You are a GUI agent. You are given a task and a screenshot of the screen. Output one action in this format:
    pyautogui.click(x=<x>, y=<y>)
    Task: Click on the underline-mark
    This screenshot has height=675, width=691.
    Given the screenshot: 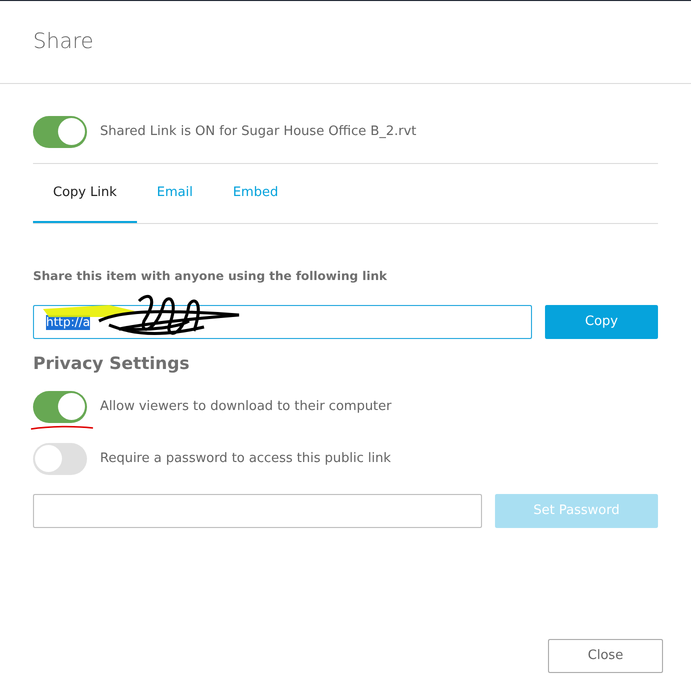 What is the action you would take?
    pyautogui.click(x=62, y=427)
    